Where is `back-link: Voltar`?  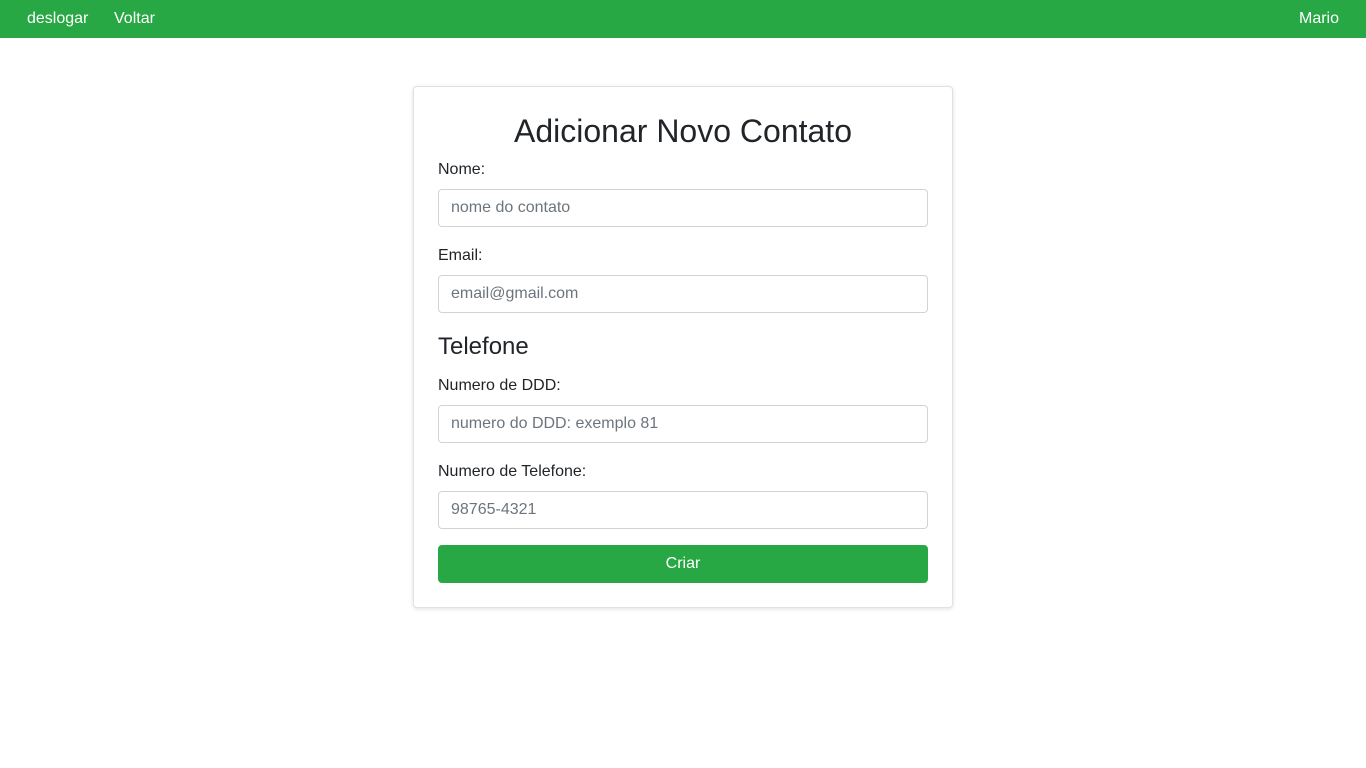
back-link: Voltar is located at coordinates (134, 19).